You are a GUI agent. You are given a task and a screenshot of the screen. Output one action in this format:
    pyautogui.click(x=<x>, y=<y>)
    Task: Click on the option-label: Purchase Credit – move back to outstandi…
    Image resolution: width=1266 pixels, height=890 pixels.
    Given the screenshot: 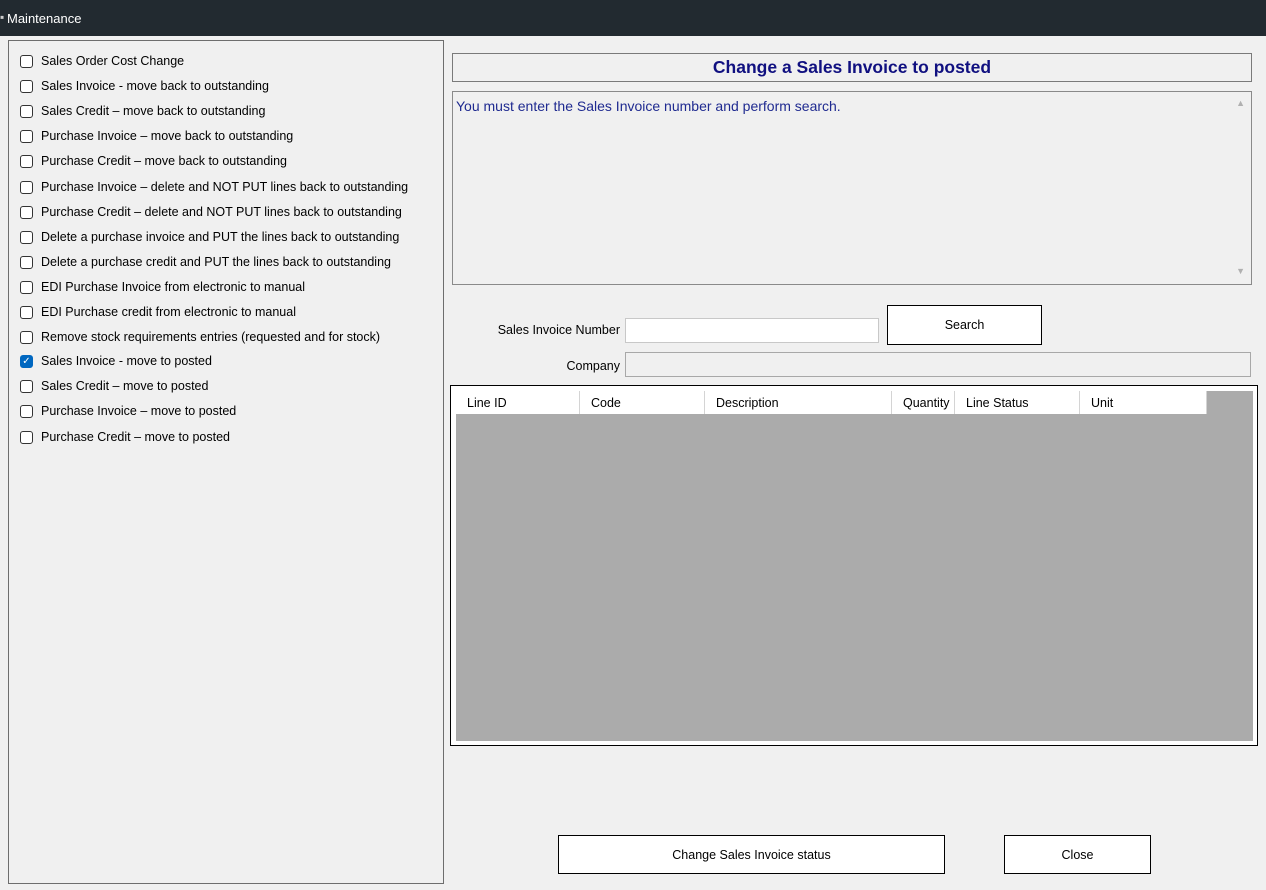 What is the action you would take?
    pyautogui.click(x=164, y=161)
    